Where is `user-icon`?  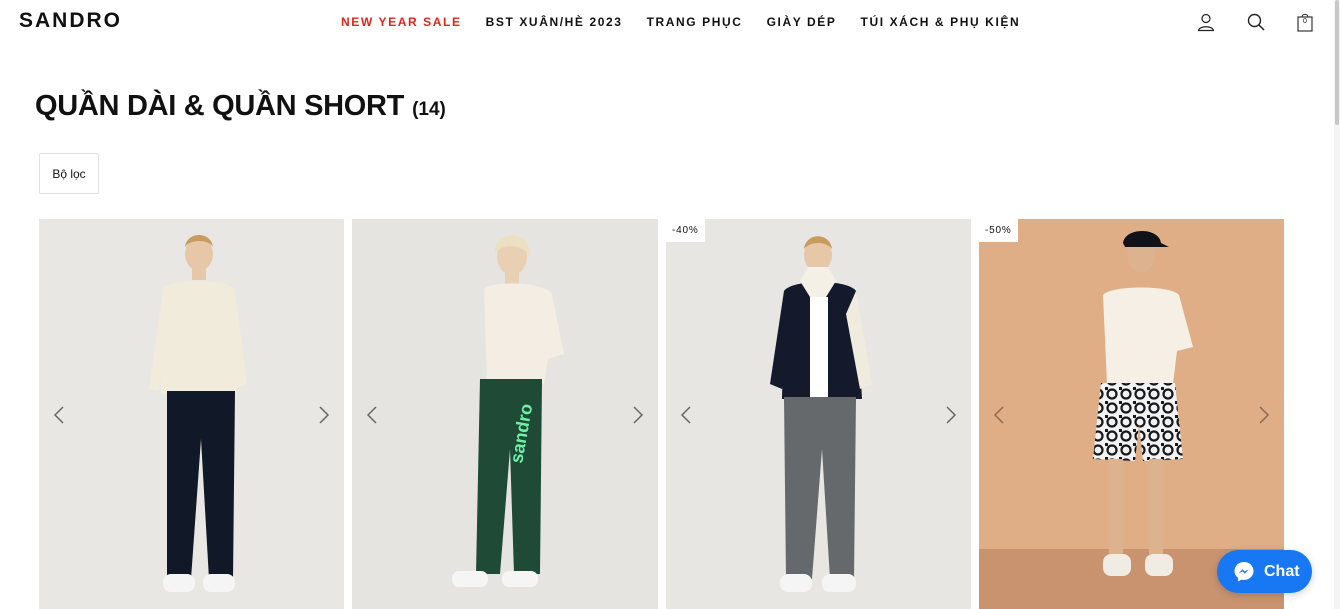
user-icon is located at coordinates (1206, 22).